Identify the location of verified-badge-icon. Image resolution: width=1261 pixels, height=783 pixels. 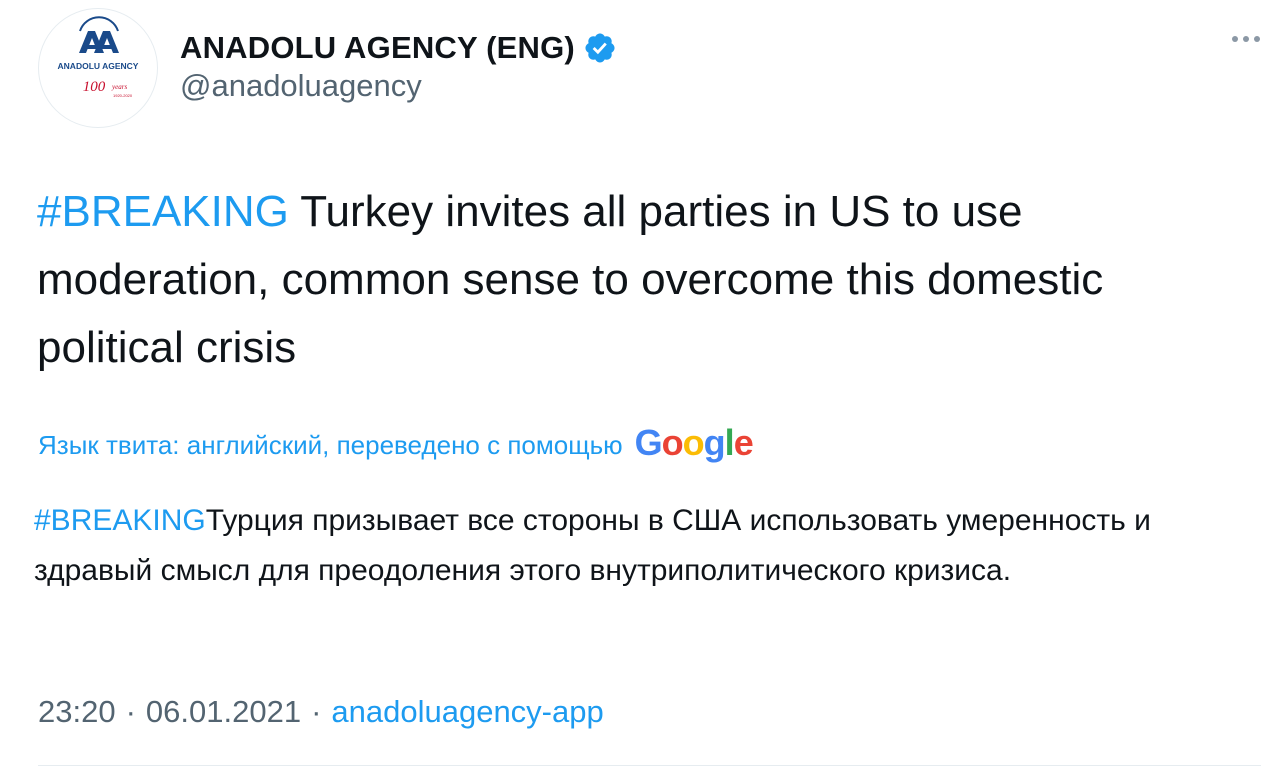
(600, 48).